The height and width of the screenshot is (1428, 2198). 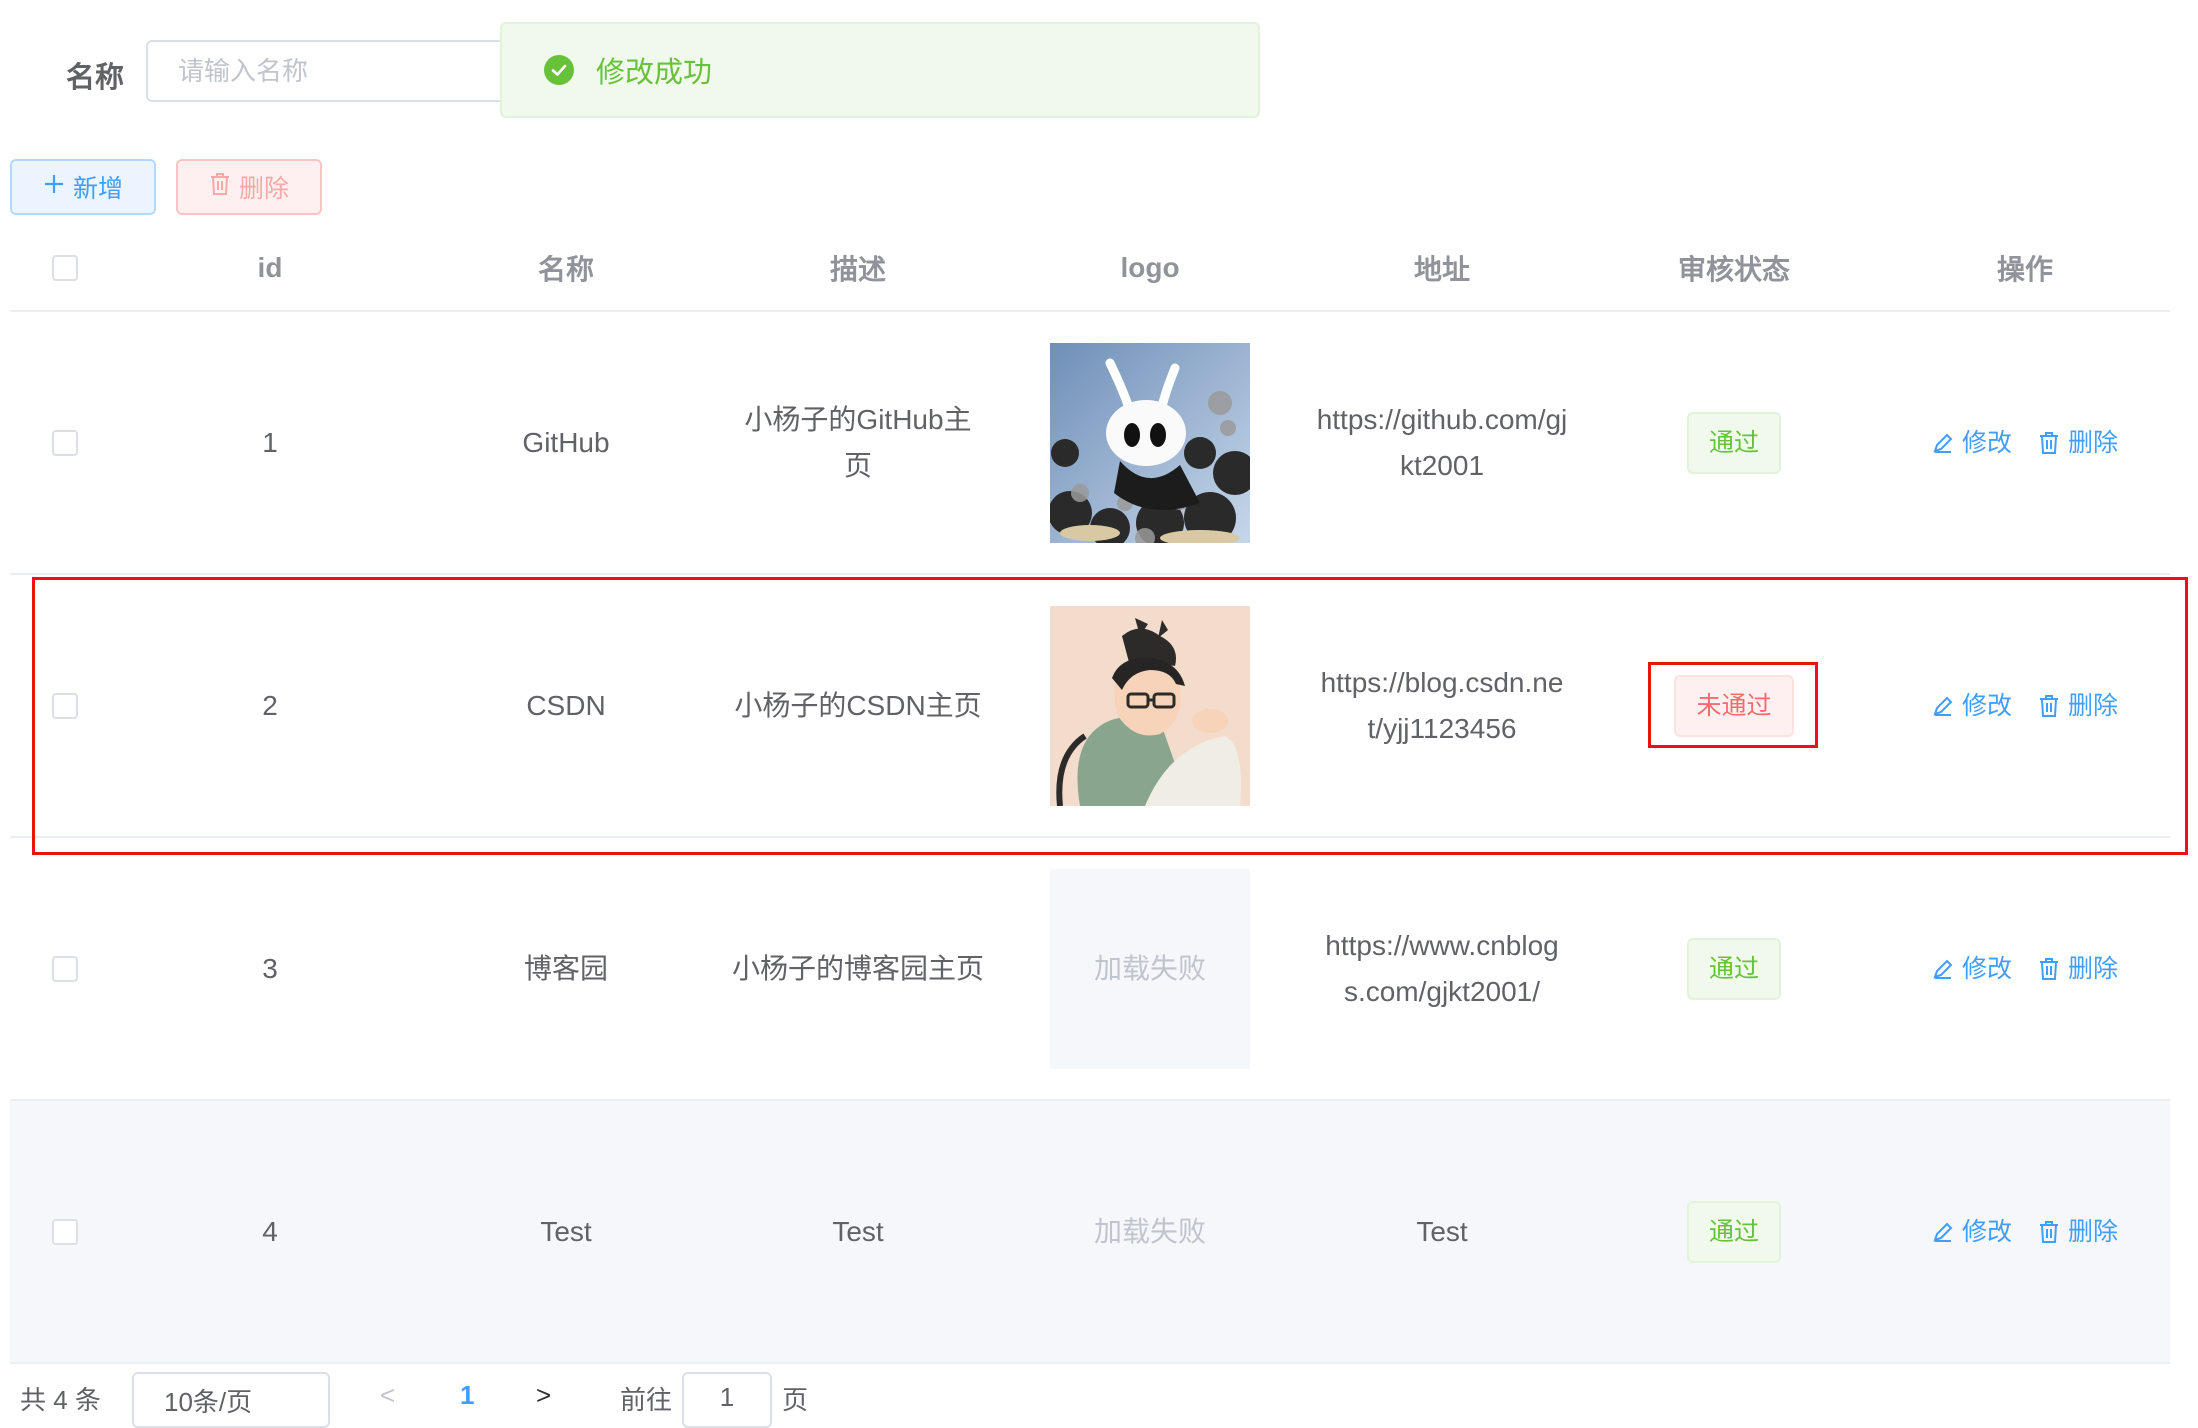 I want to click on url-line: https://blog.csdn.ne, so click(x=1442, y=682).